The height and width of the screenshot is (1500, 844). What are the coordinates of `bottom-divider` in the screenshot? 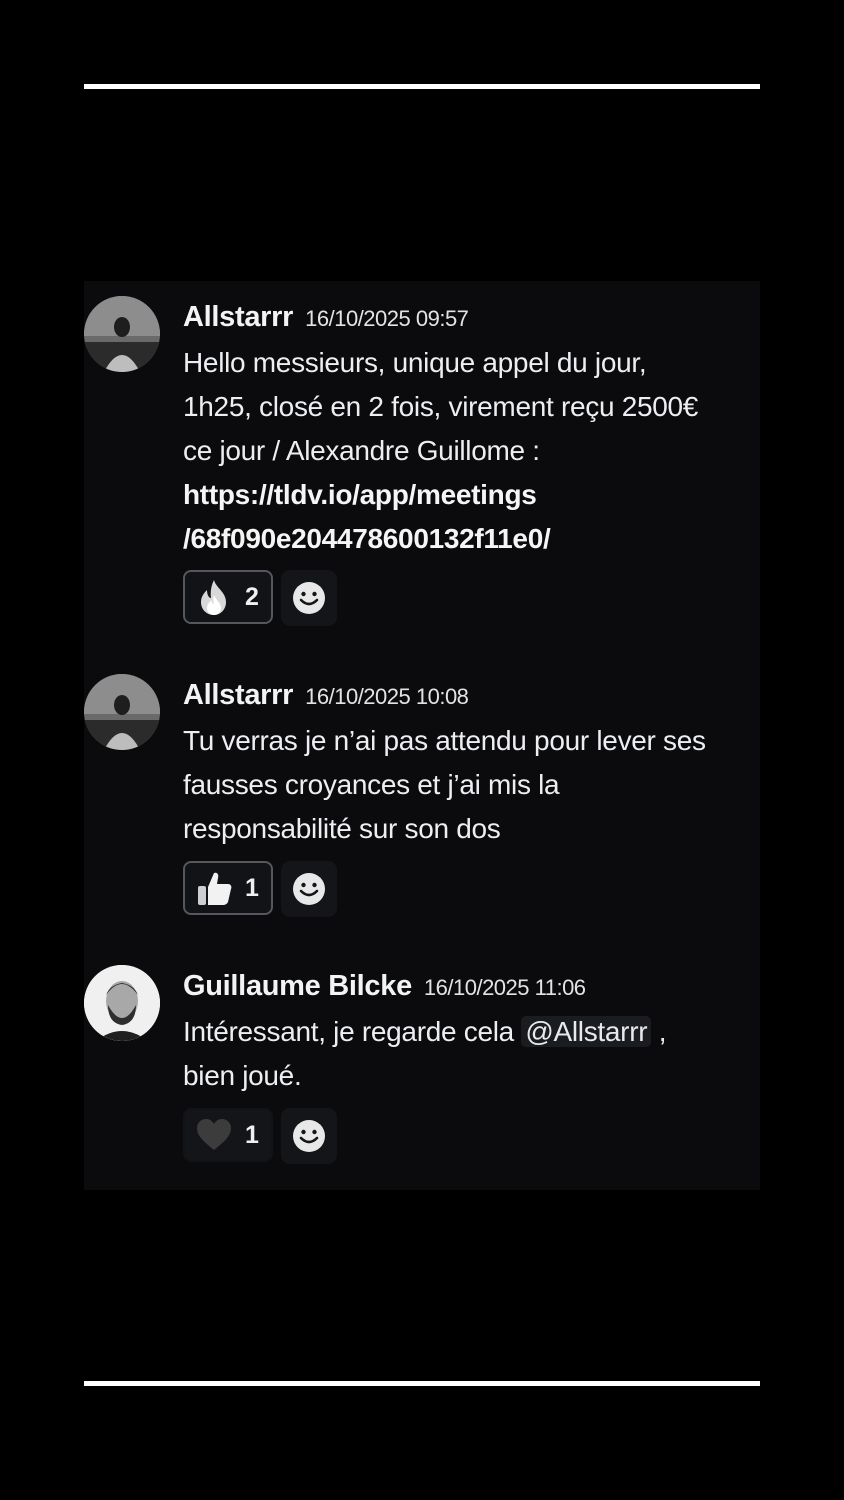 It's located at (422, 1383).